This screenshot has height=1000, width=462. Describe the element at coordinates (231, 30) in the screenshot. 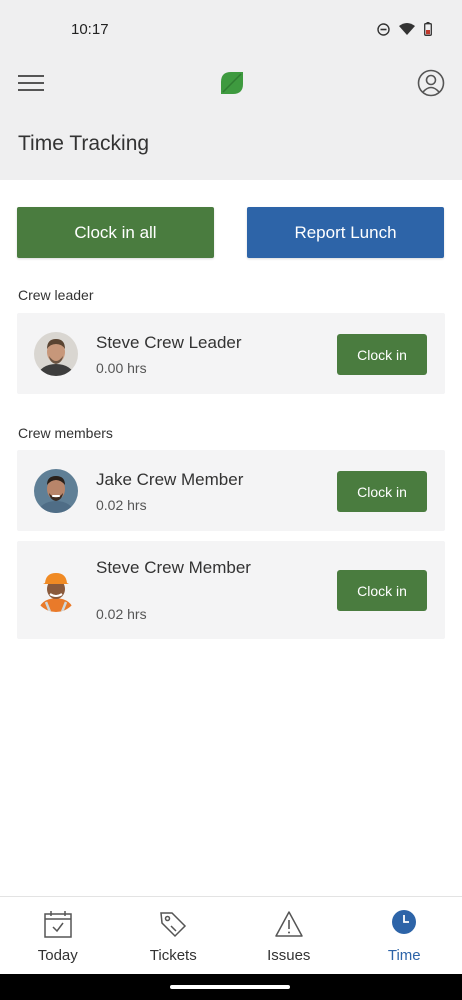

I see `status-bar: 10:17` at that location.